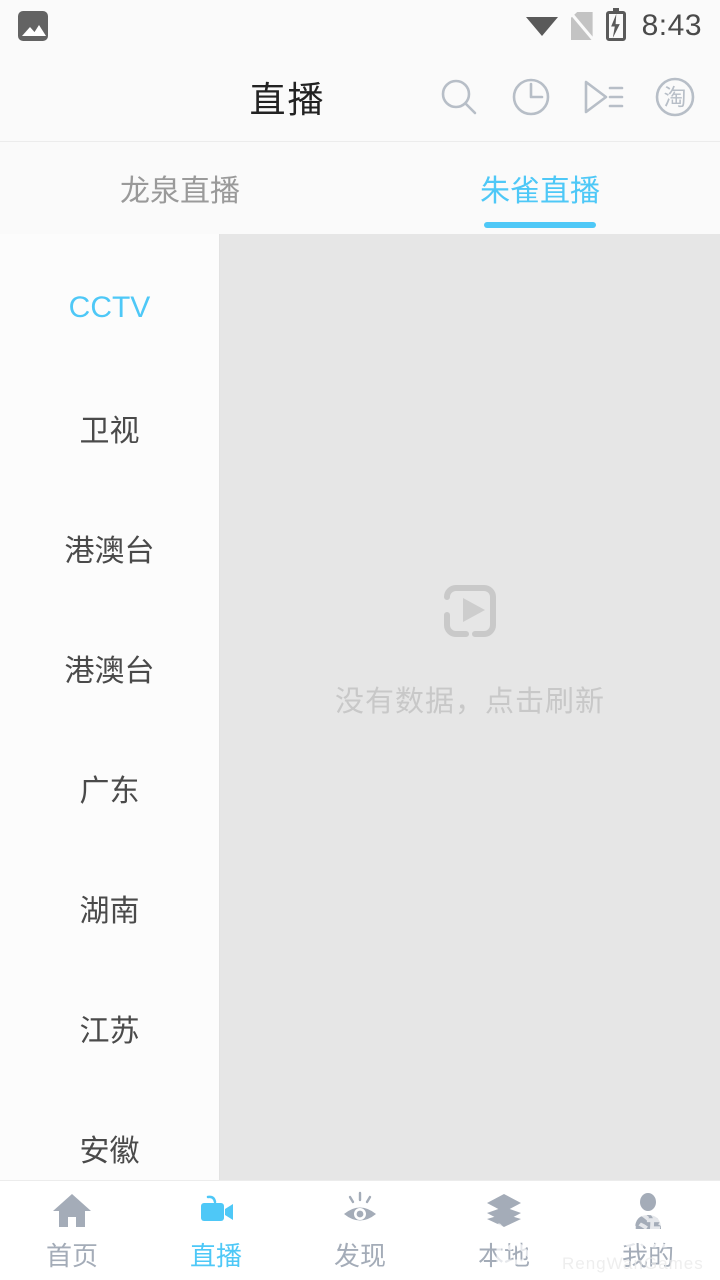 The width and height of the screenshot is (720, 1280). Describe the element at coordinates (109, 1031) in the screenshot. I see `sidebar-item-label: 江苏` at that location.